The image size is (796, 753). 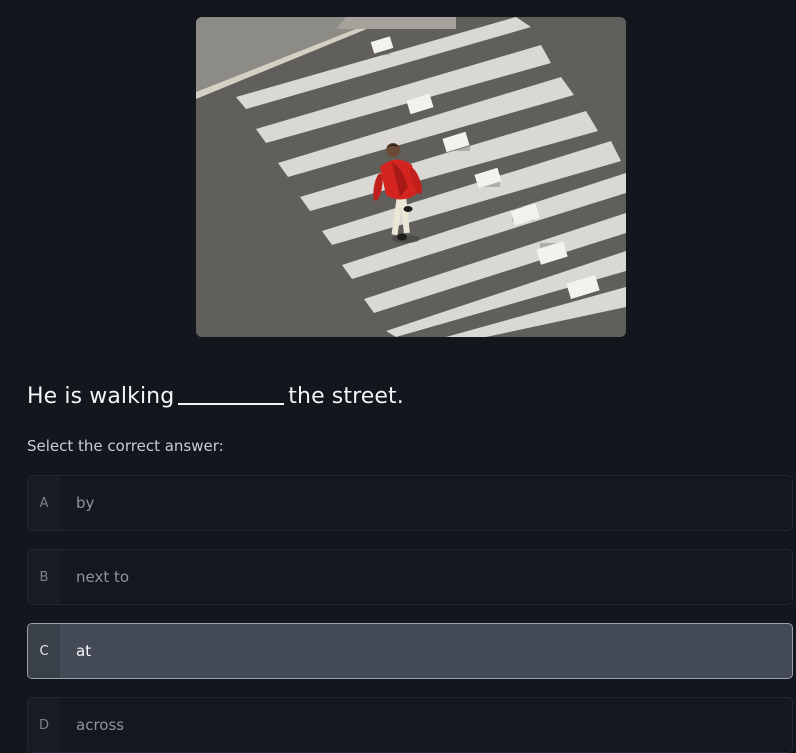 What do you see at coordinates (125, 446) in the screenshot?
I see `answer-prompt: Select the correct answer:` at bounding box center [125, 446].